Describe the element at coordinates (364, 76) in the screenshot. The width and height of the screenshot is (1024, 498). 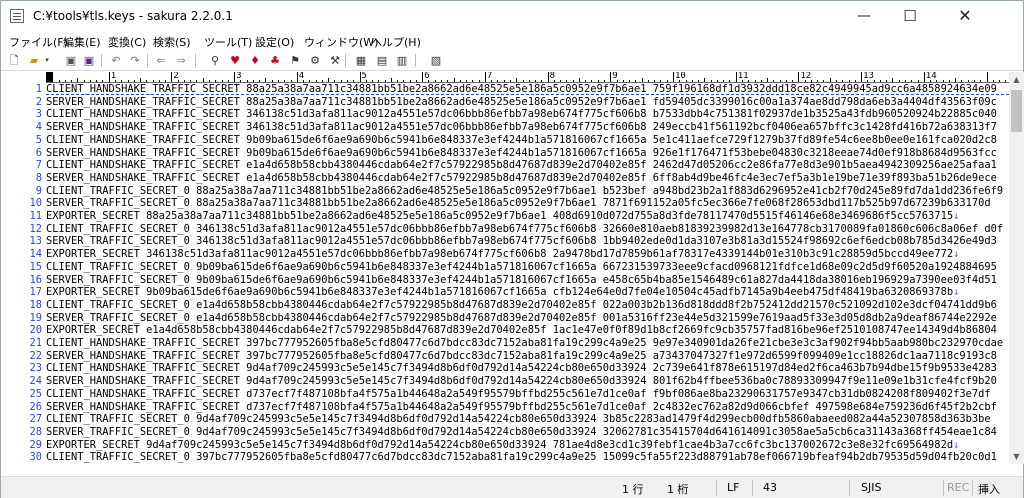
I see `ruler-label: 5` at that location.